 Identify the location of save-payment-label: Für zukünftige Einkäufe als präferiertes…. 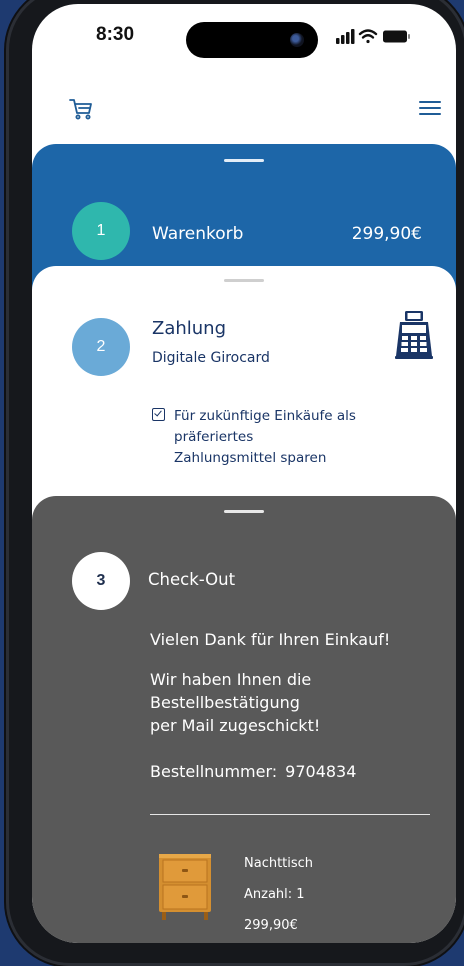
(299, 437).